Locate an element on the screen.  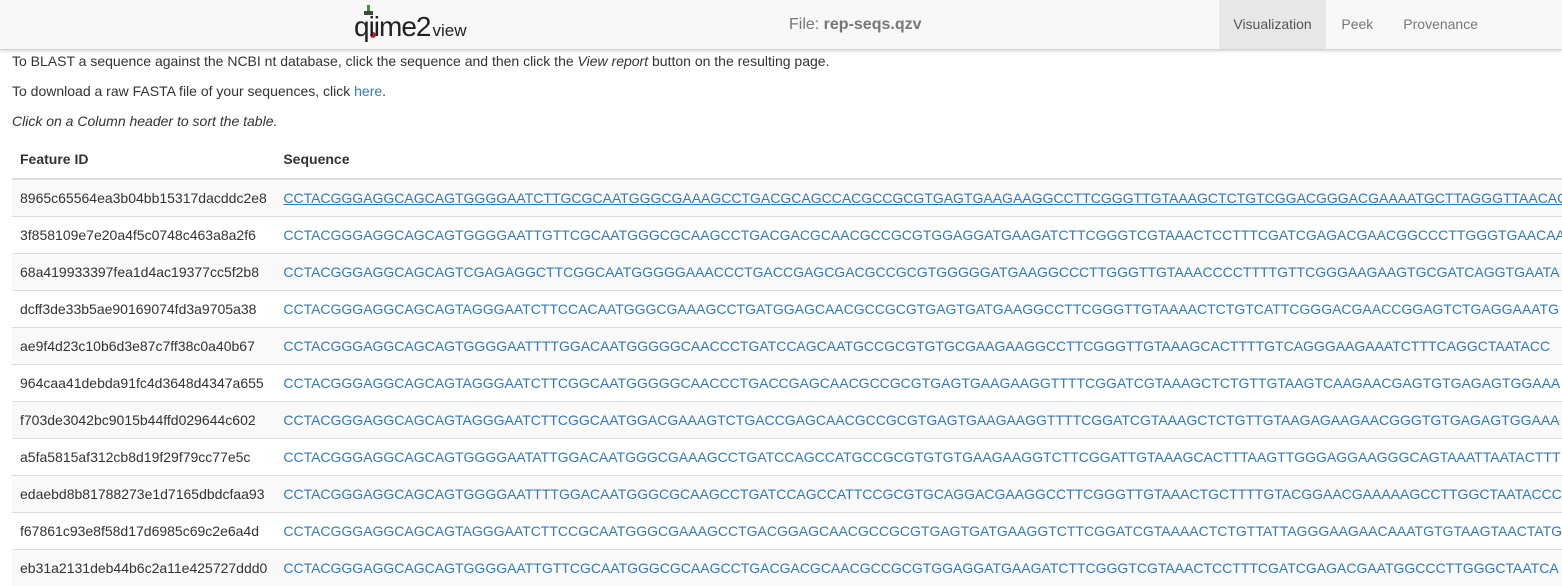
file-name: rep-seqs.qzv is located at coordinates (873, 24).